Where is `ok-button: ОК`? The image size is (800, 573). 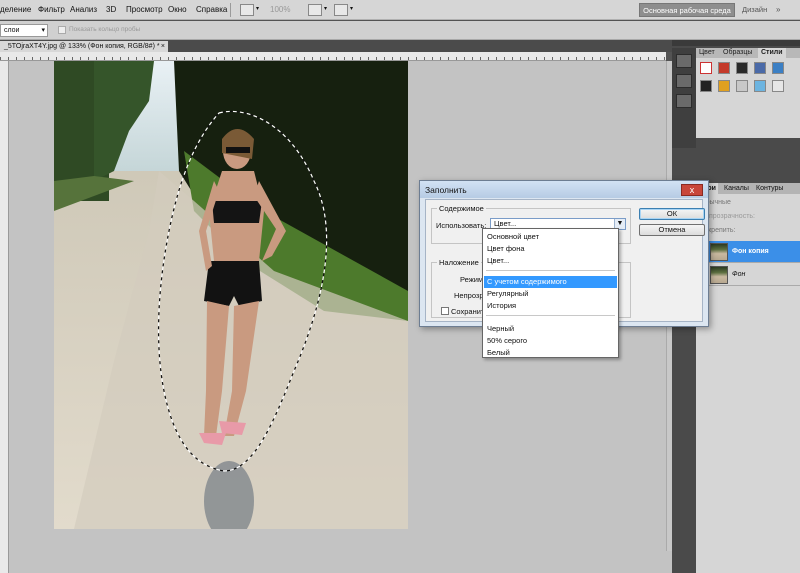
ok-button: ОК is located at coordinates (672, 214).